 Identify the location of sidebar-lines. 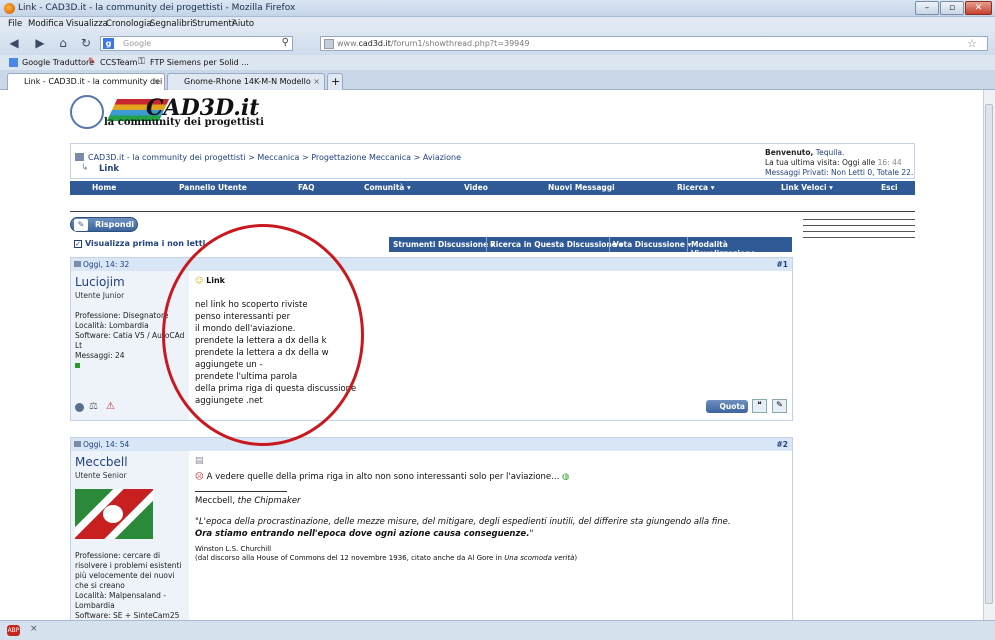
(859, 231).